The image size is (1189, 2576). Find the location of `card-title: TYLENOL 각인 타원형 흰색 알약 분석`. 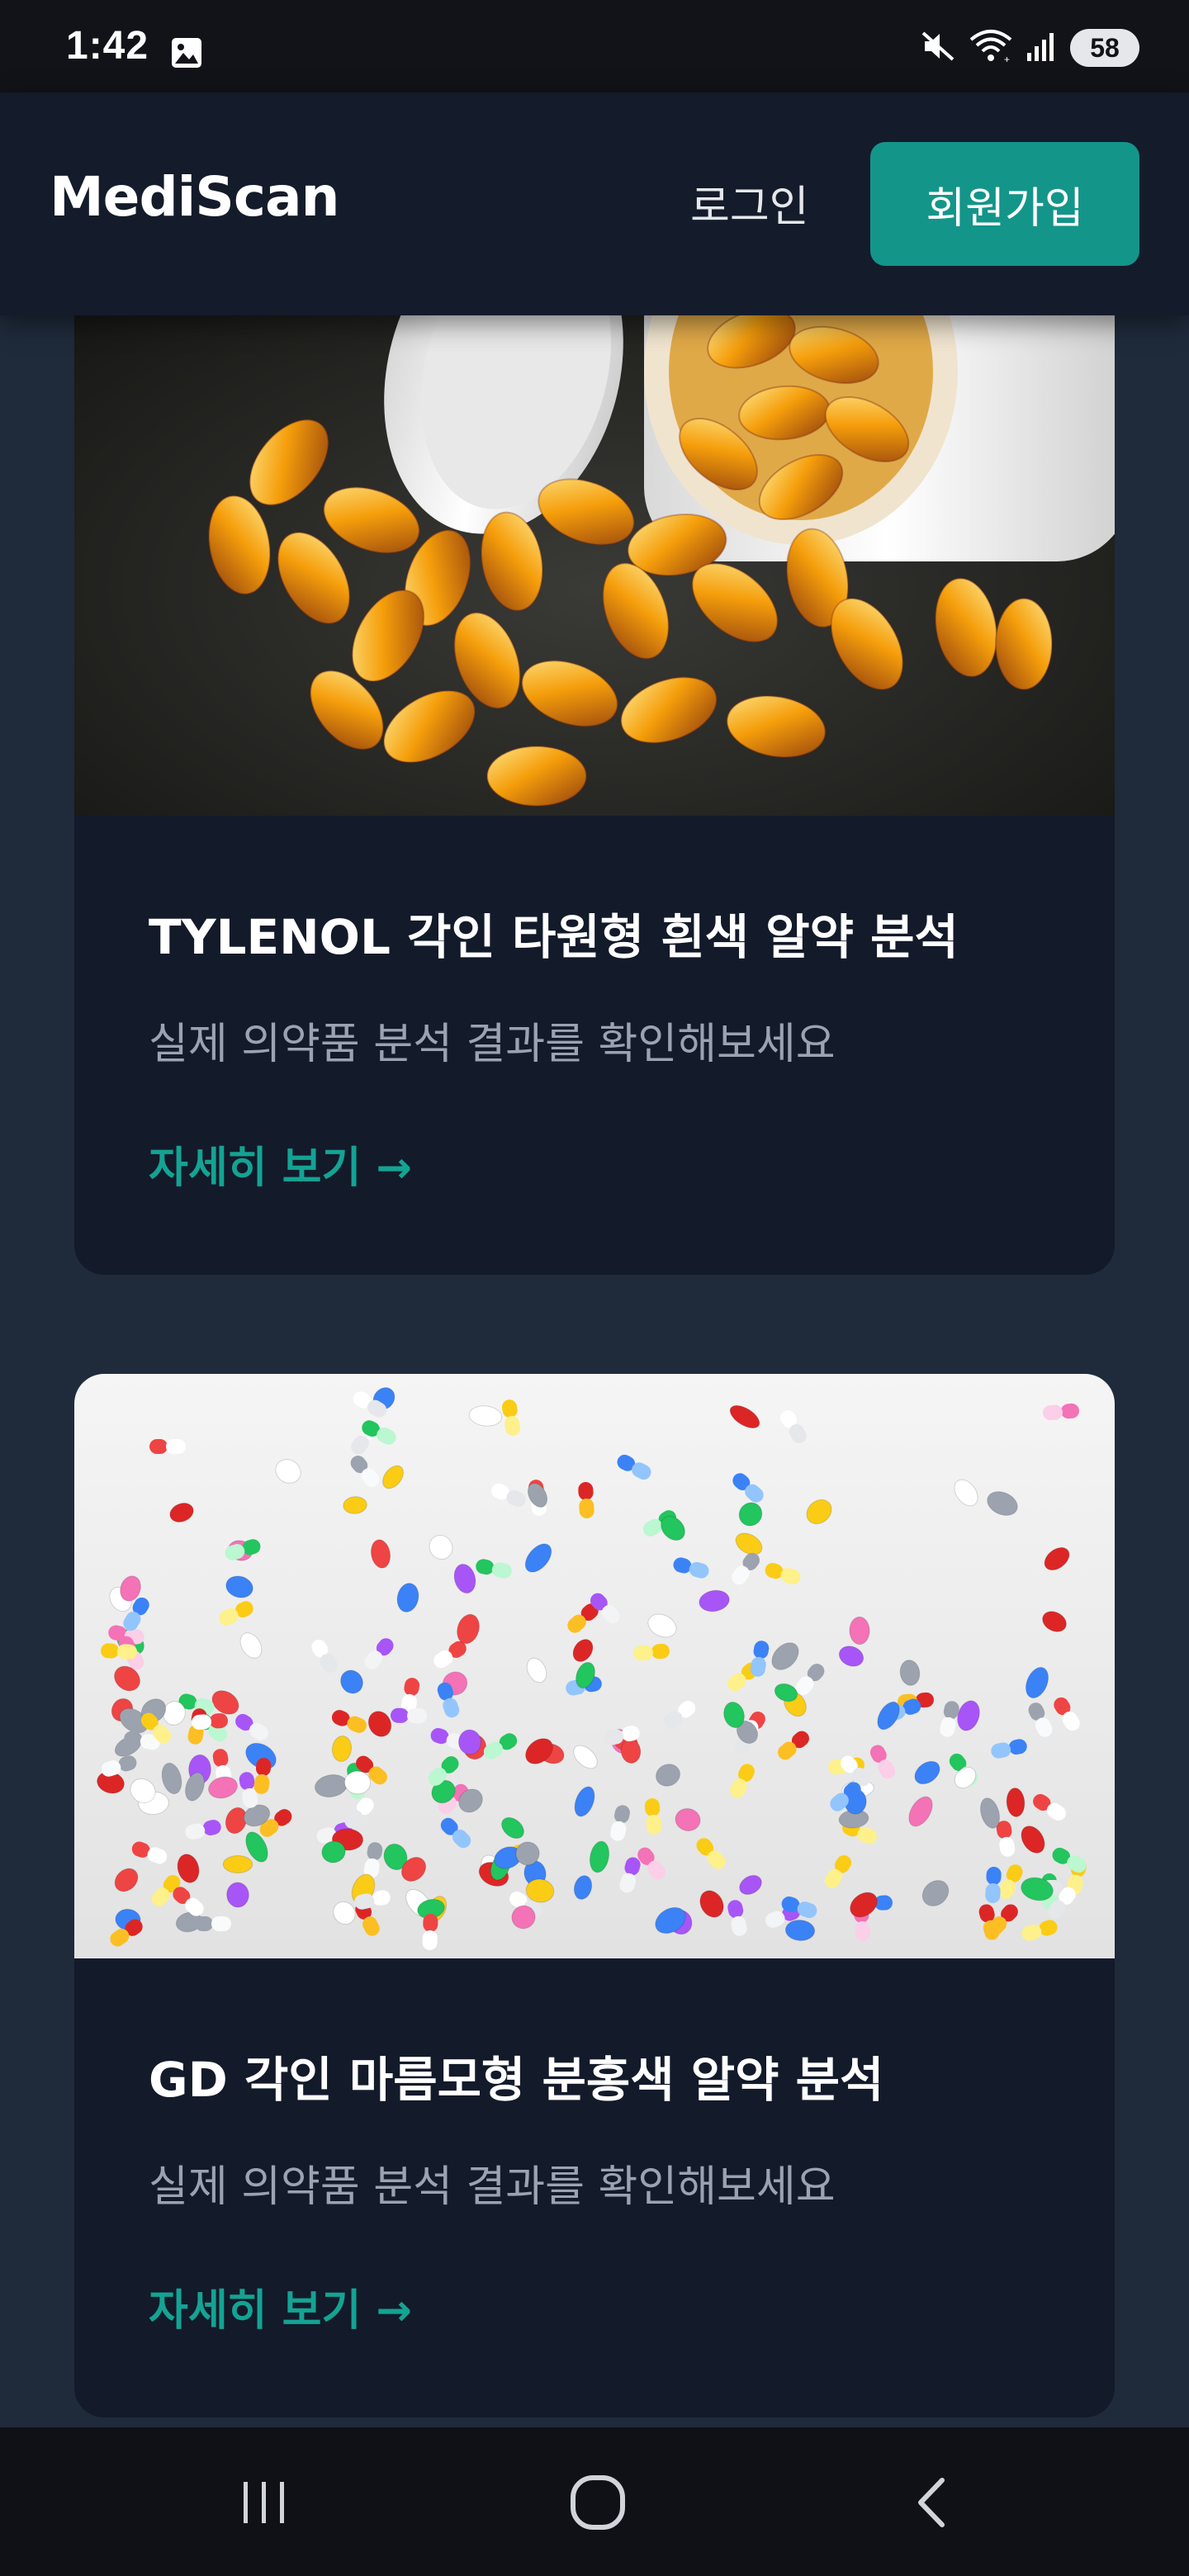

card-title: TYLENOL 각인 타원형 흰색 알약 분석 is located at coordinates (554, 937).